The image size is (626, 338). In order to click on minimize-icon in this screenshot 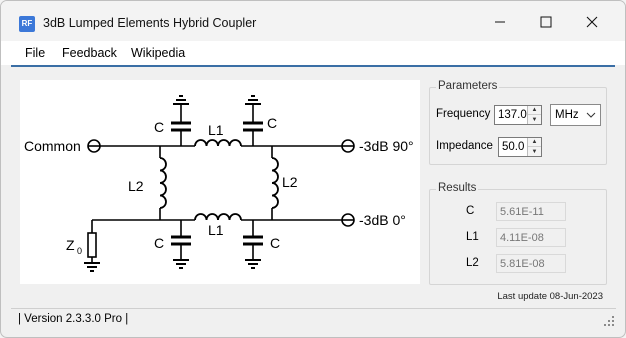, I will do `click(500, 22)`.